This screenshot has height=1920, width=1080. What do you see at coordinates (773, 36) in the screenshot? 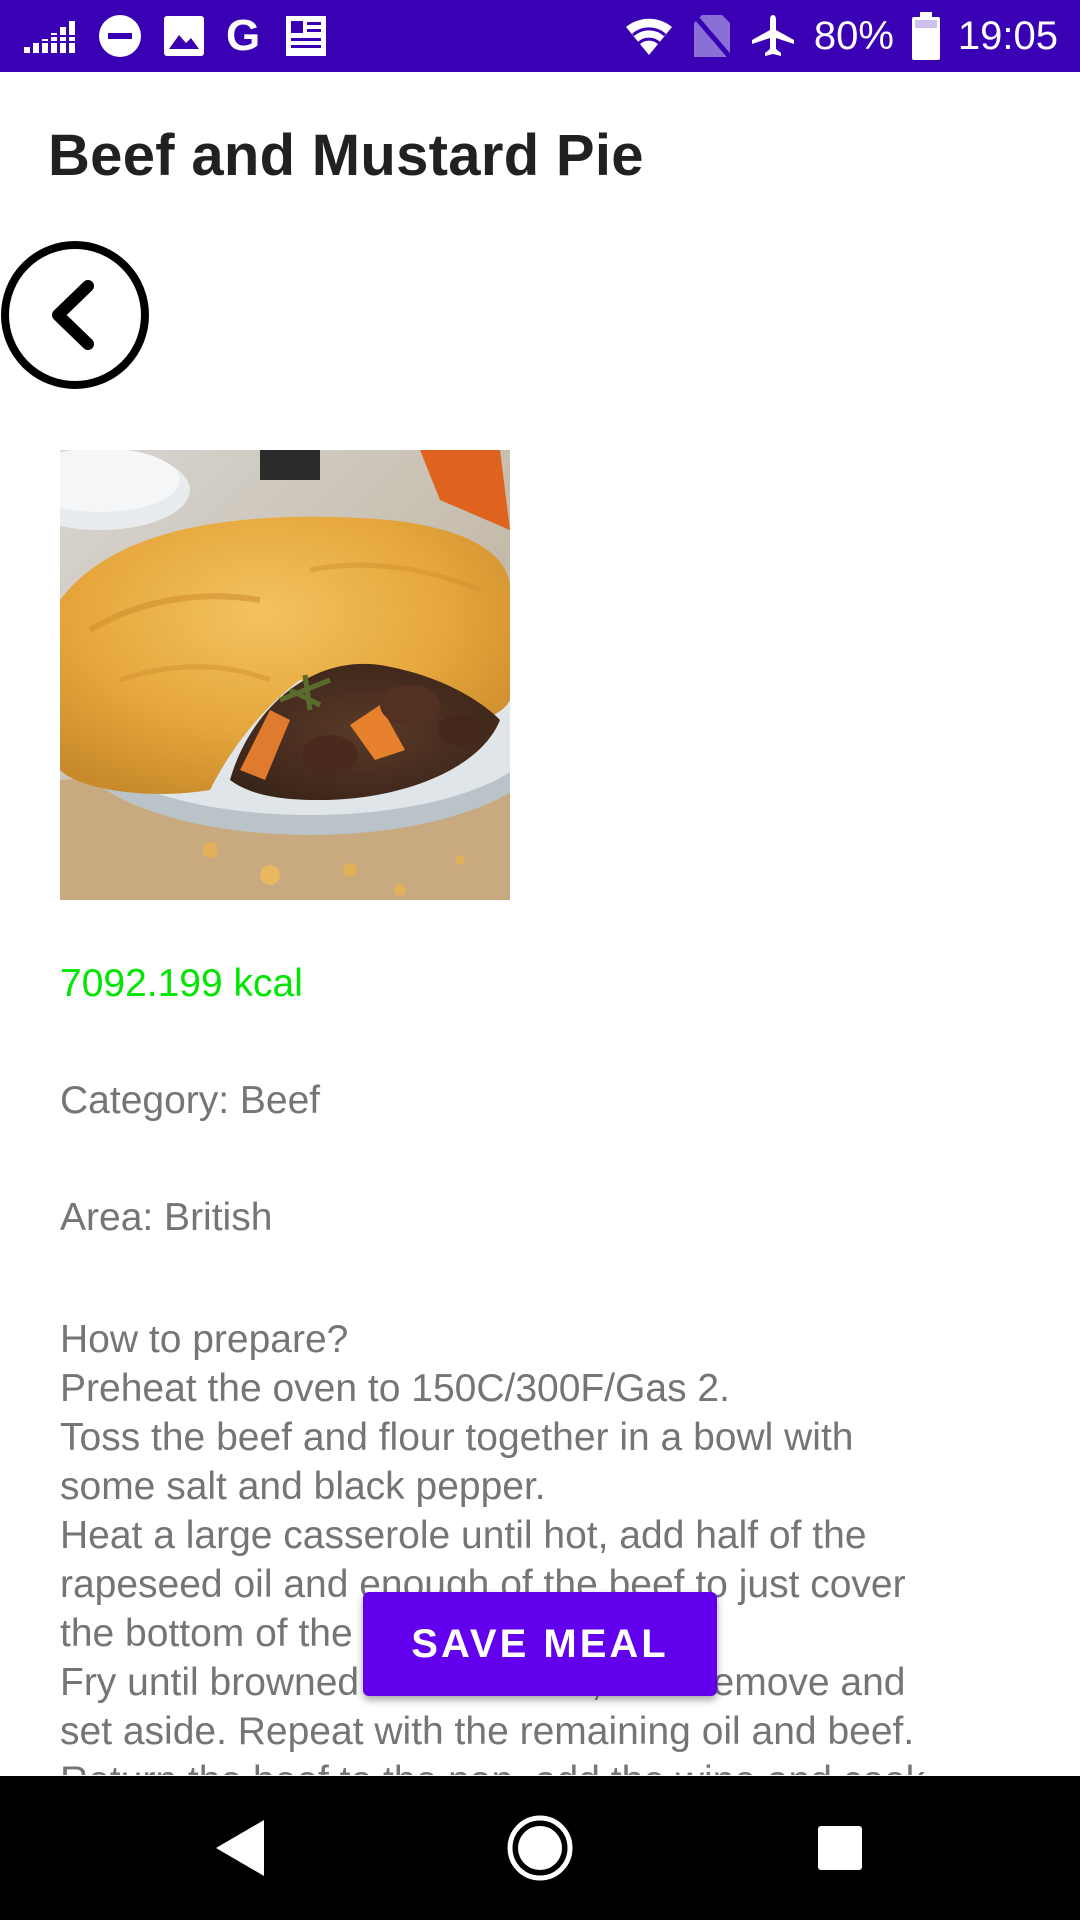
I see `airplane-icon` at bounding box center [773, 36].